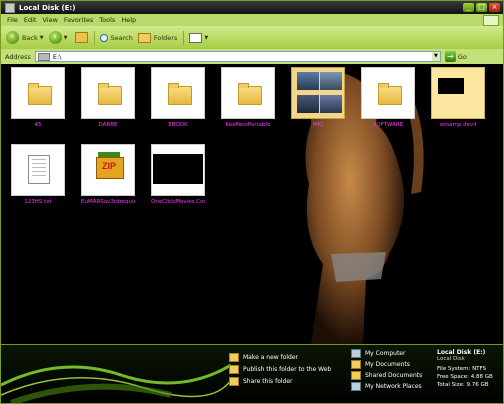  I want to click on search-button: Search, so click(116, 37).